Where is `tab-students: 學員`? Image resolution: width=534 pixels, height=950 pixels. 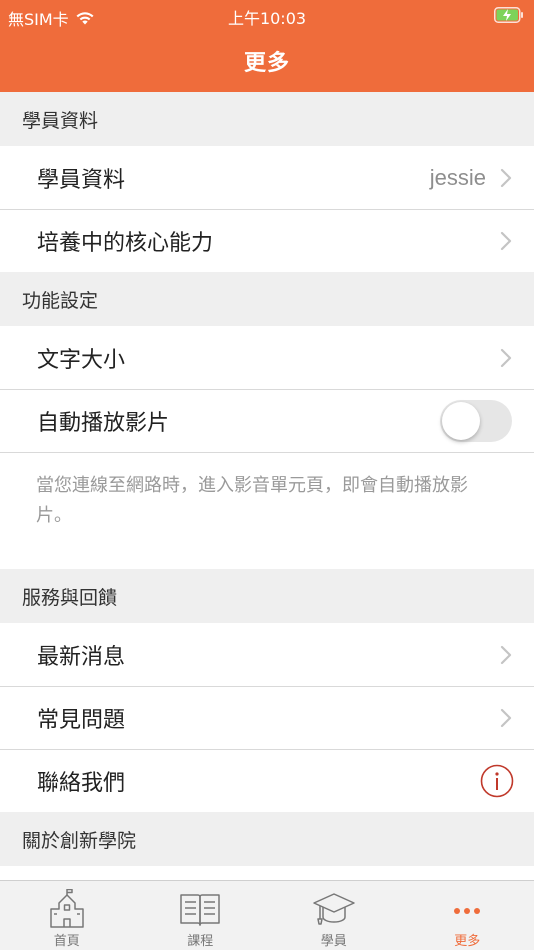 tab-students: 學員 is located at coordinates (334, 915).